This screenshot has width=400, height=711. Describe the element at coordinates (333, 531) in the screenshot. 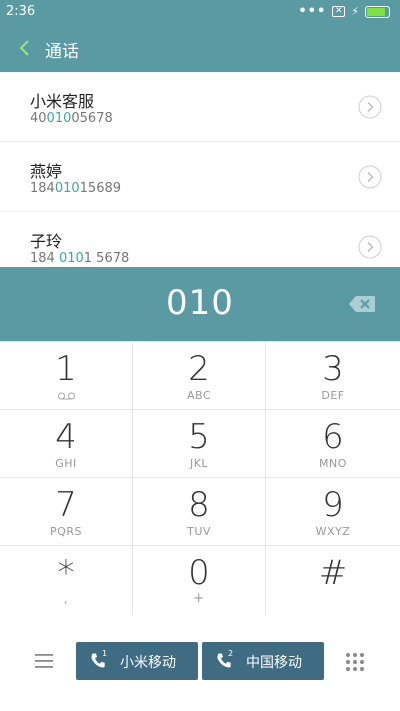

I see `key-letters: WXYZ` at that location.